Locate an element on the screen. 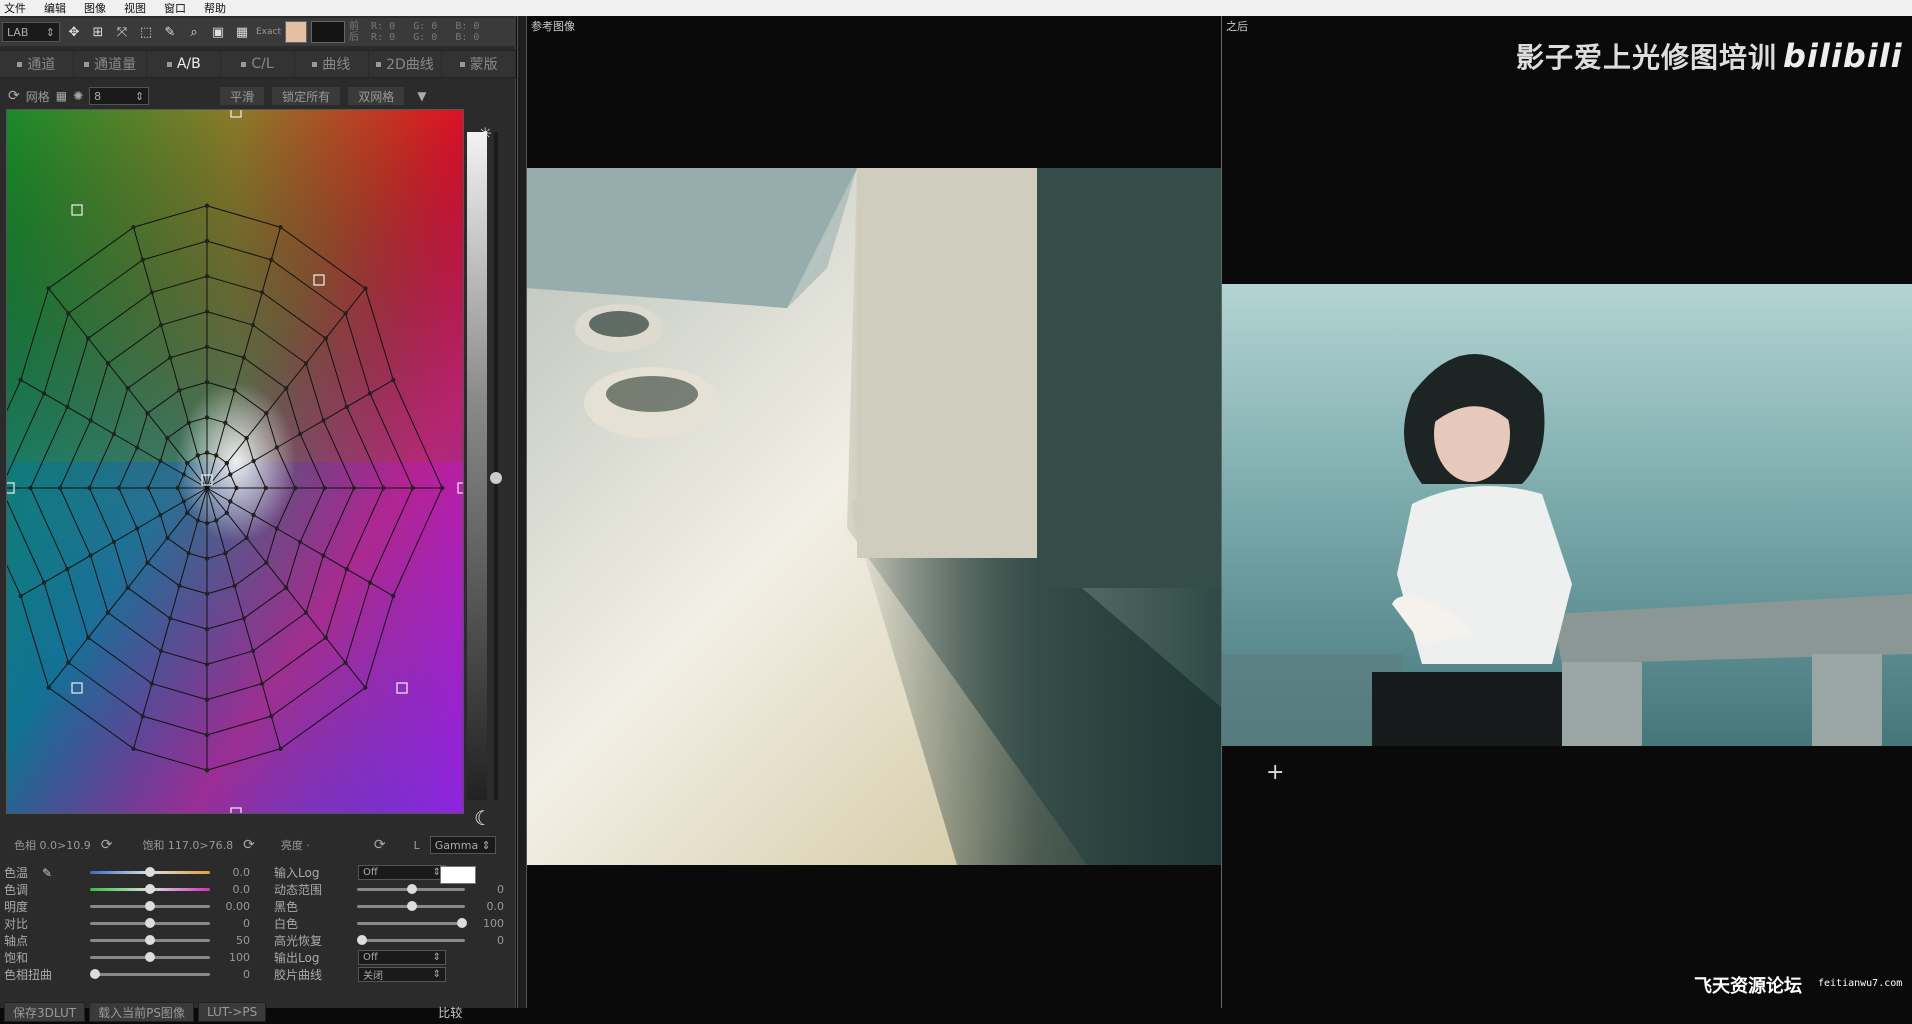  tab-0: 通道 is located at coordinates (37, 64).